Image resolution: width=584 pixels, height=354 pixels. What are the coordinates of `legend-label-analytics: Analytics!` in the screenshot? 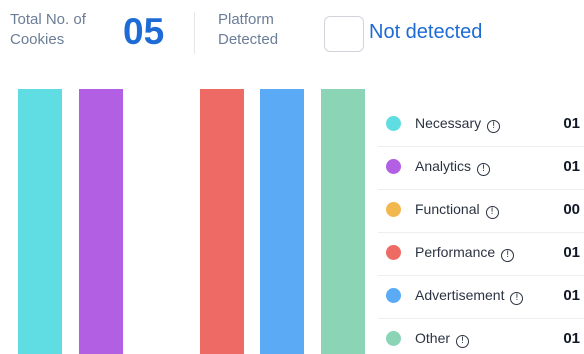 It's located at (453, 166).